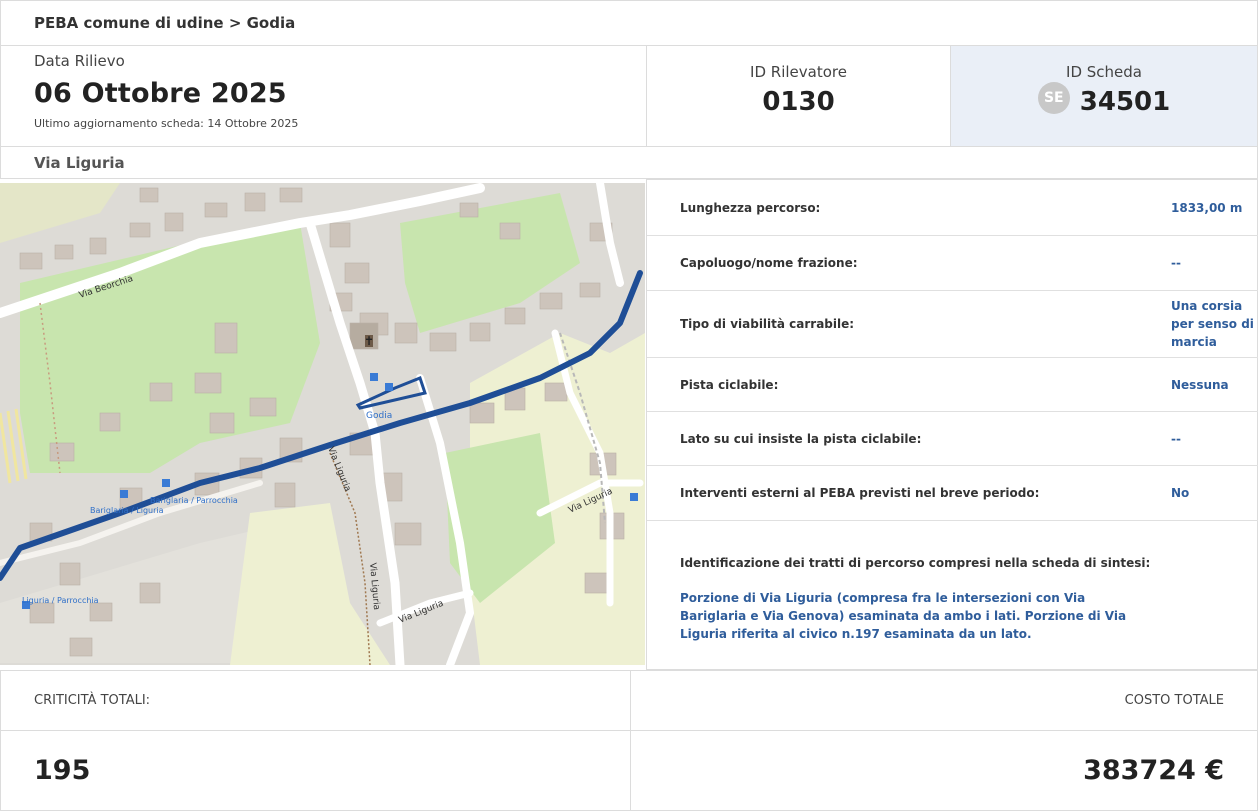 The width and height of the screenshot is (1258, 811). Describe the element at coordinates (801, 438) in the screenshot. I see `info-key: Lato su cui insiste la pista ciclabile:` at that location.